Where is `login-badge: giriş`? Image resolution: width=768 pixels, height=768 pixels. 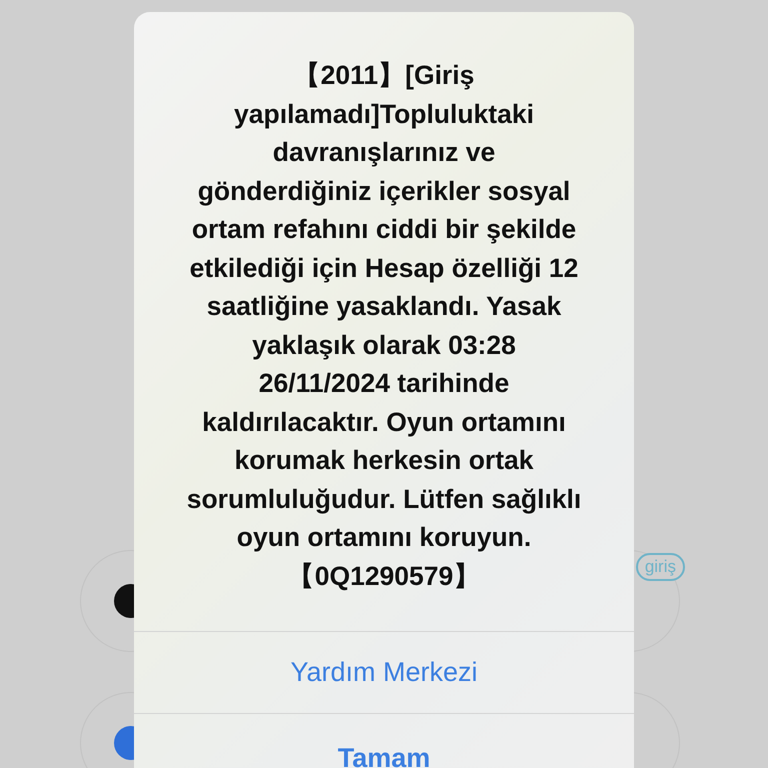 login-badge: giriş is located at coordinates (660, 567).